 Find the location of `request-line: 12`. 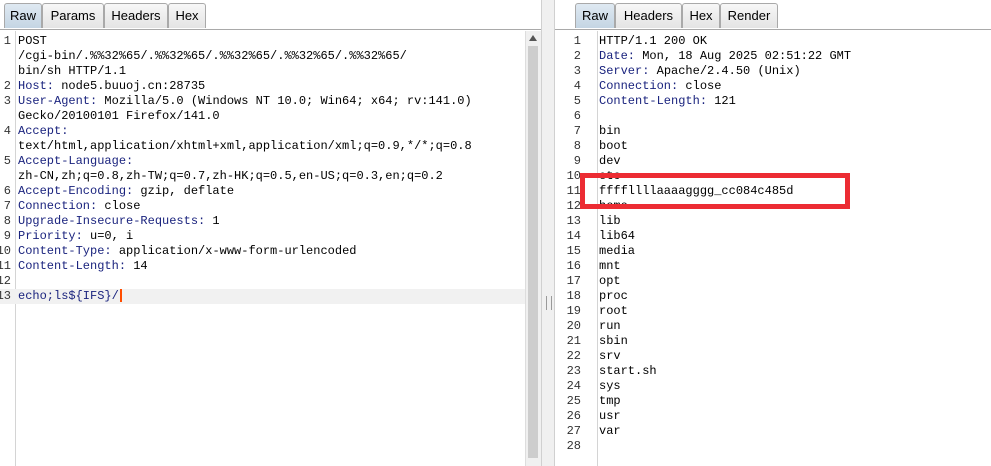

request-line: 12 is located at coordinates (262, 281).